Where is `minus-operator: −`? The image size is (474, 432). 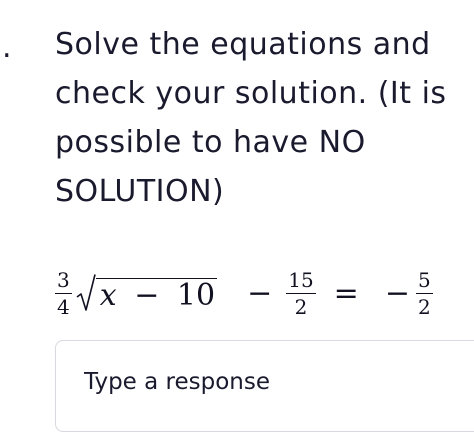
minus-operator: − is located at coordinates (260, 293).